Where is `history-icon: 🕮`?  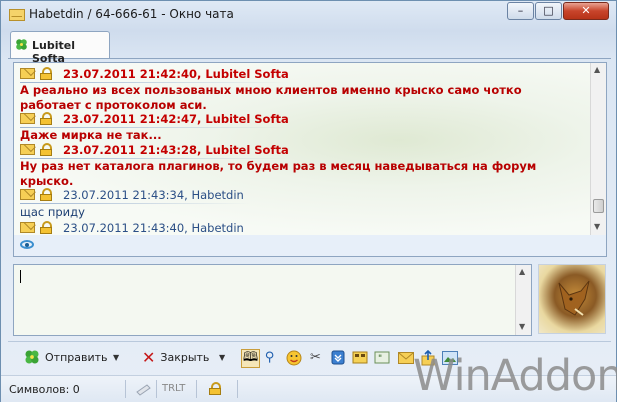 history-icon: 🕮 is located at coordinates (250, 358).